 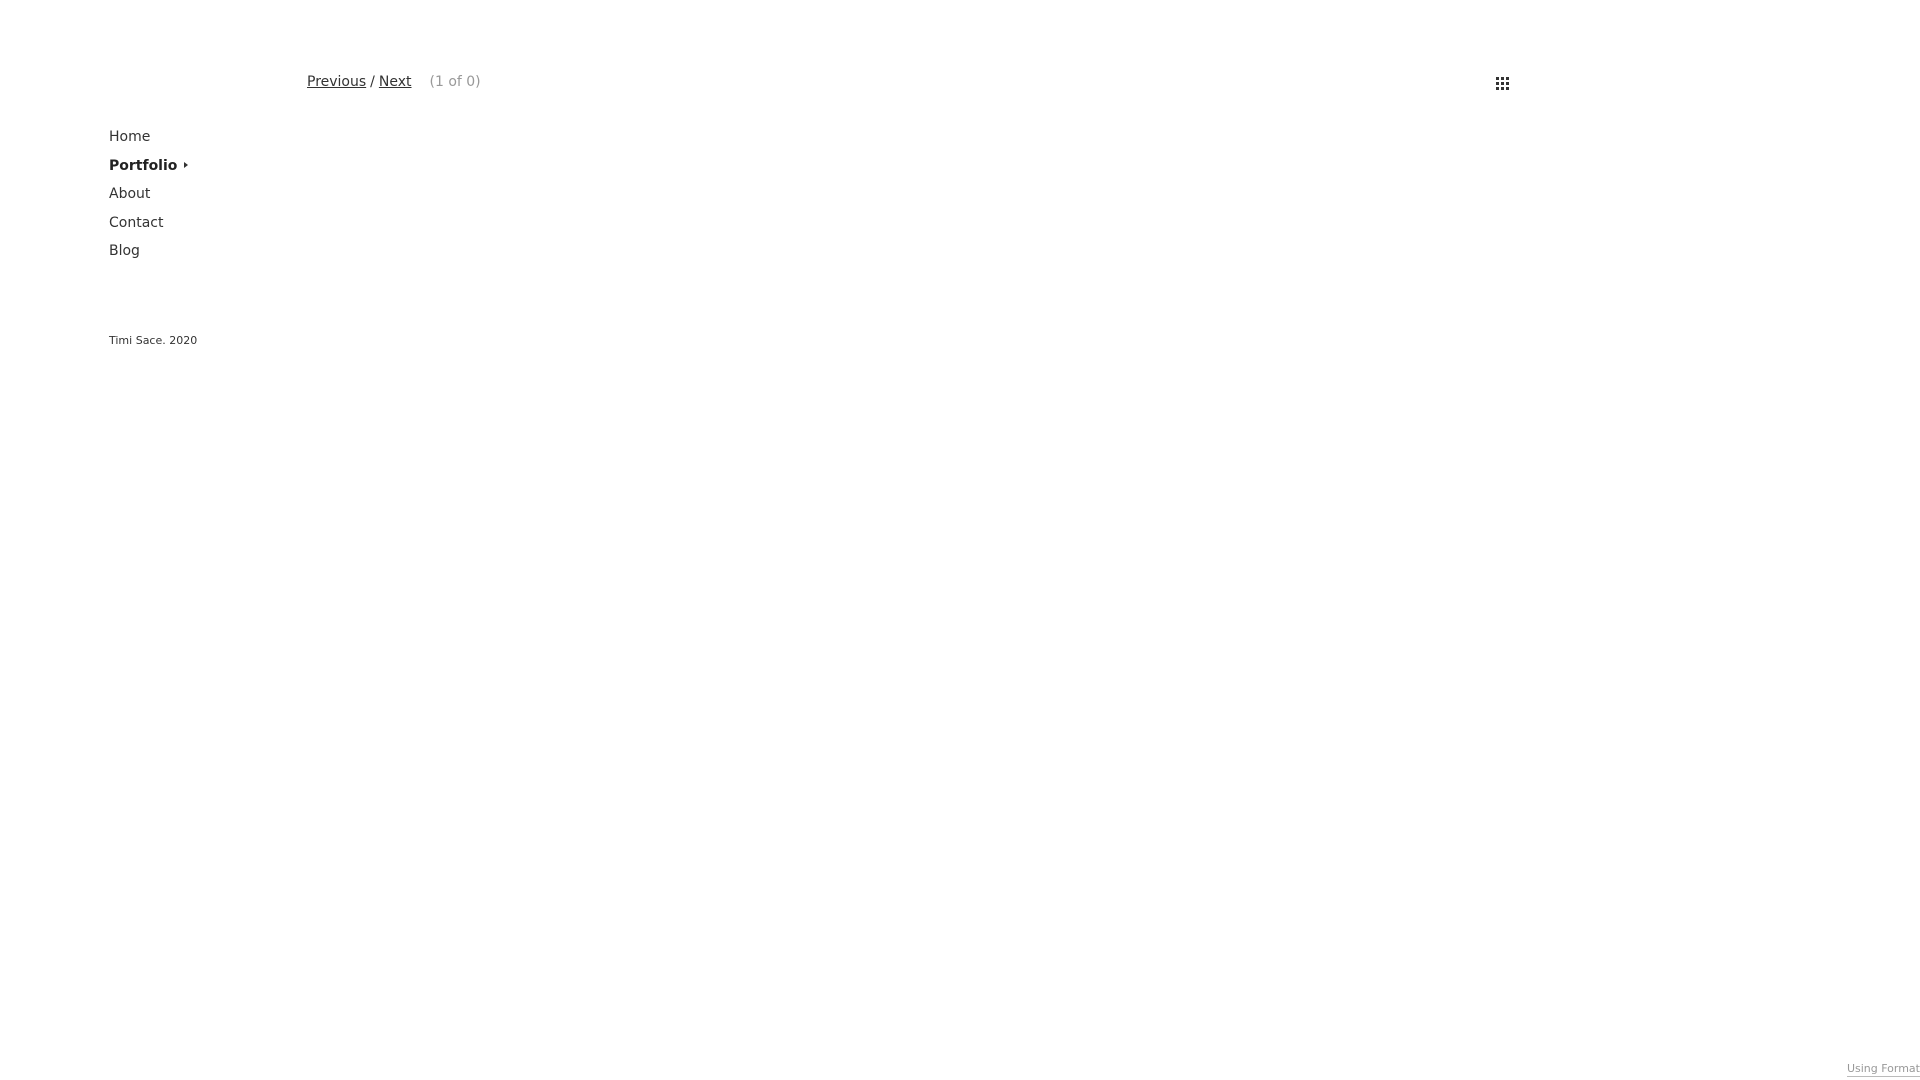 What do you see at coordinates (130, 137) in the screenshot?
I see `nav-item-label: Home` at bounding box center [130, 137].